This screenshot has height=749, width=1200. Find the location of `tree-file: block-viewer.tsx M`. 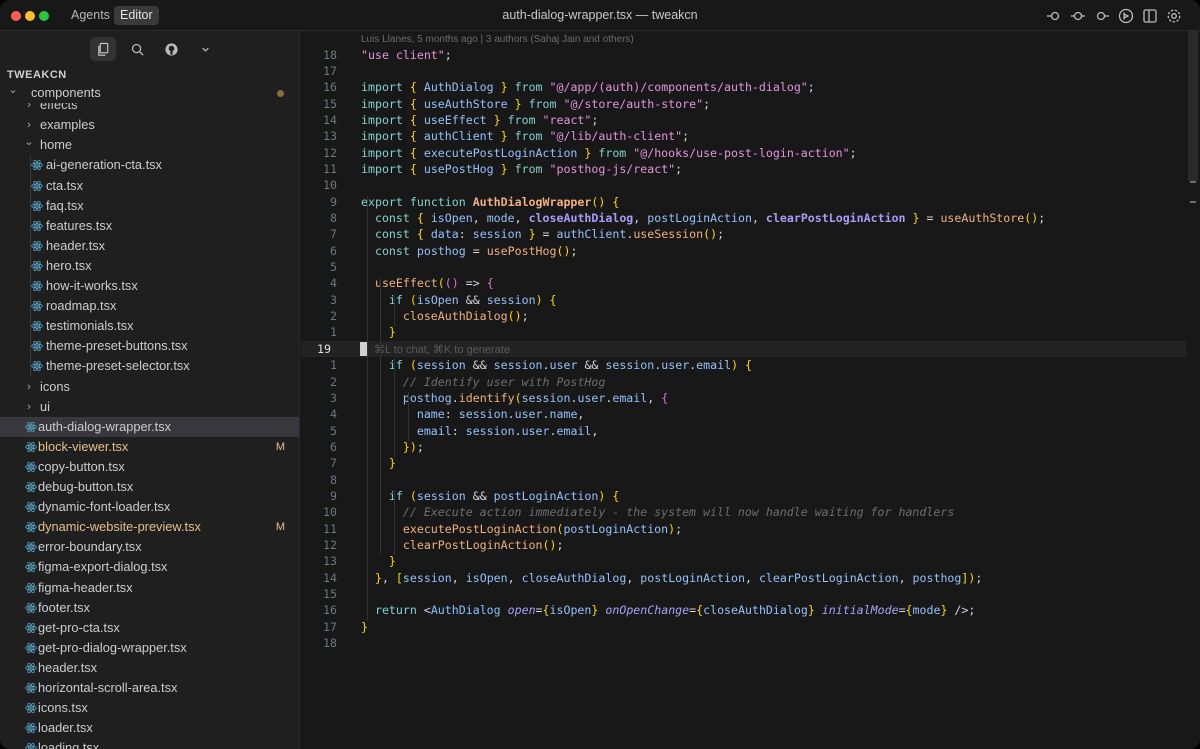

tree-file: block-viewer.tsx M is located at coordinates (149, 447).